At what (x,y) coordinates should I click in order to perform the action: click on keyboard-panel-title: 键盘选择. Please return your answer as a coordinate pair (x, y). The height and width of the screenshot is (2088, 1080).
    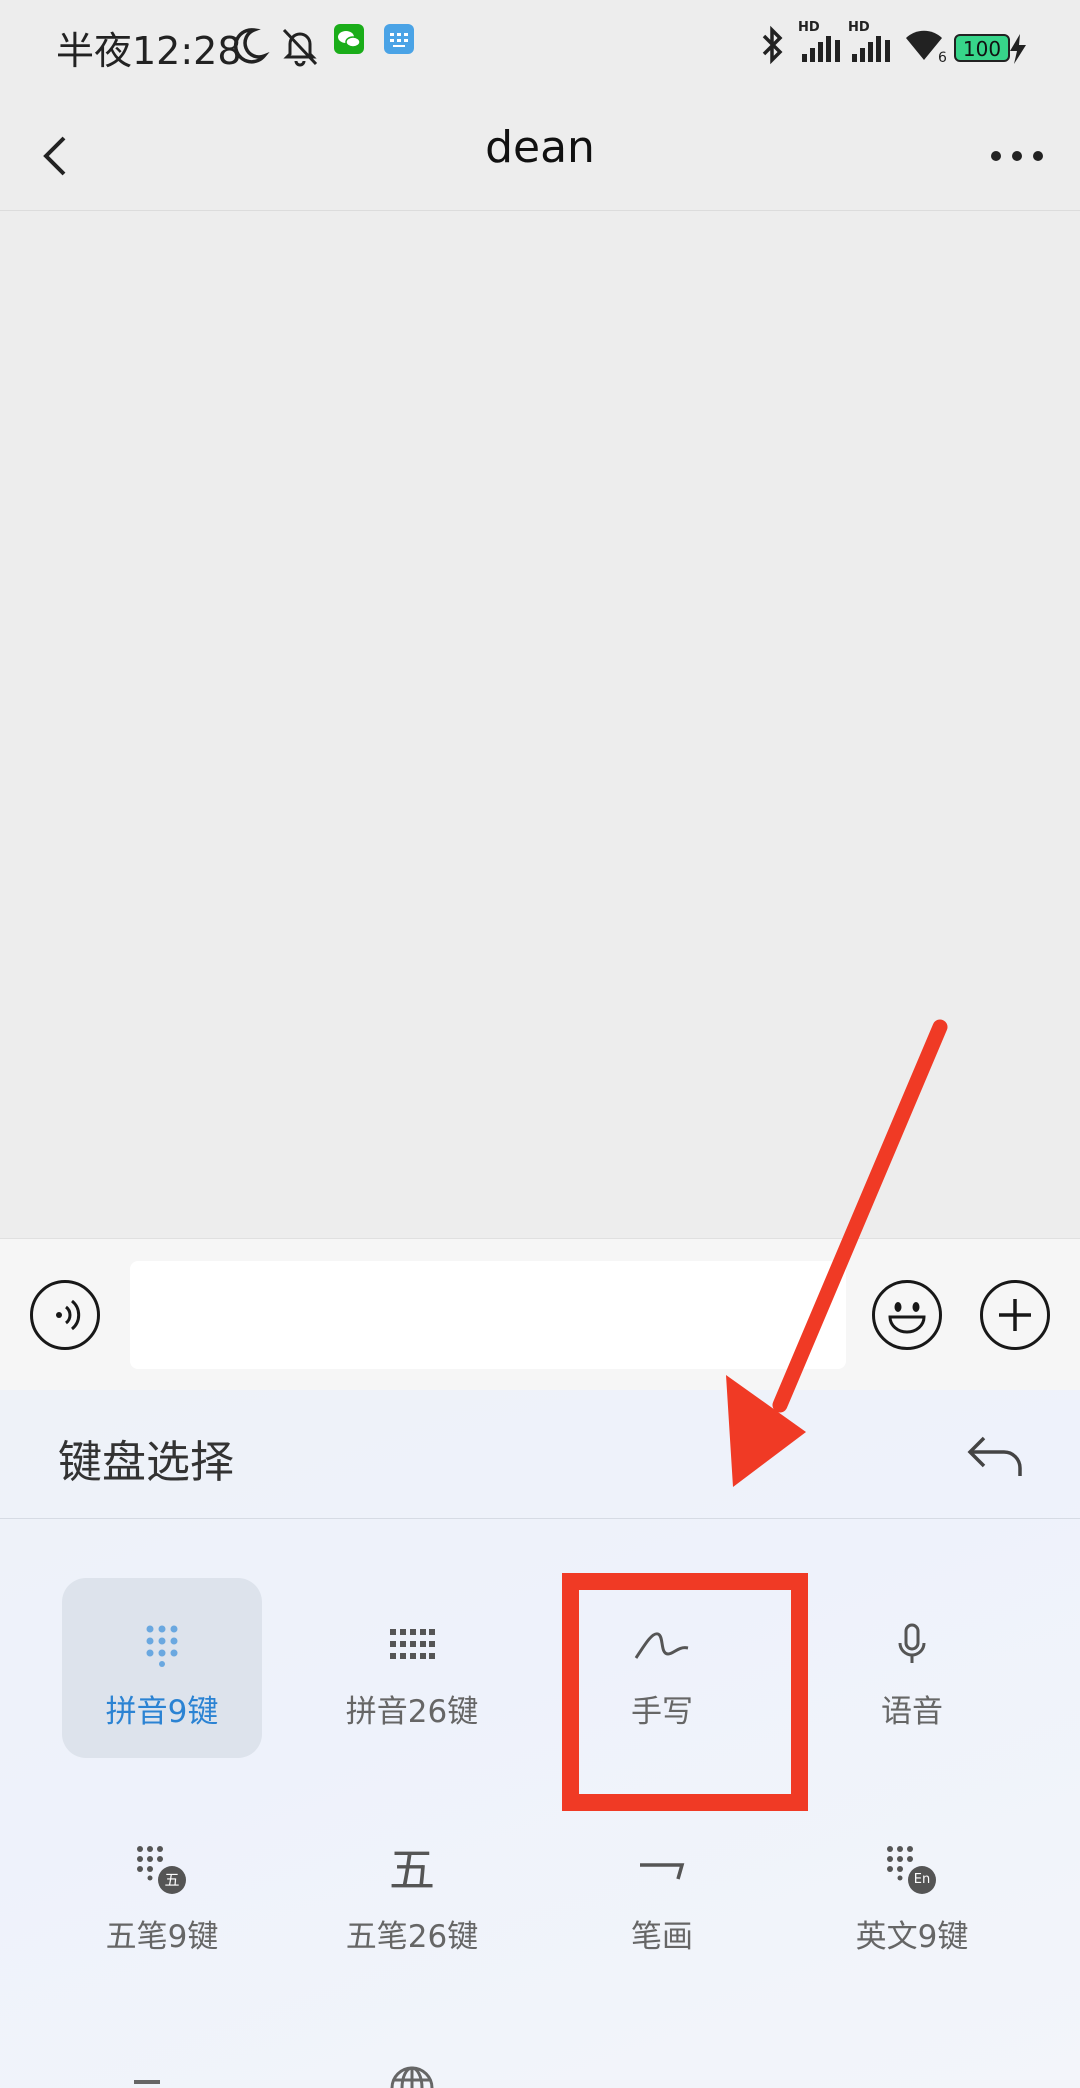
    Looking at the image, I should click on (146, 1462).